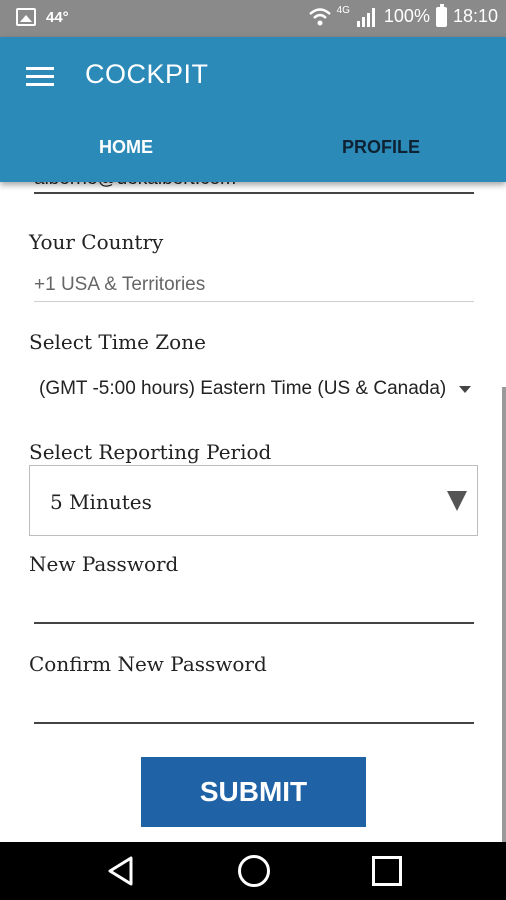 This screenshot has height=900, width=506. What do you see at coordinates (119, 285) in the screenshot?
I see `country-field: +1 USA & Territories` at bounding box center [119, 285].